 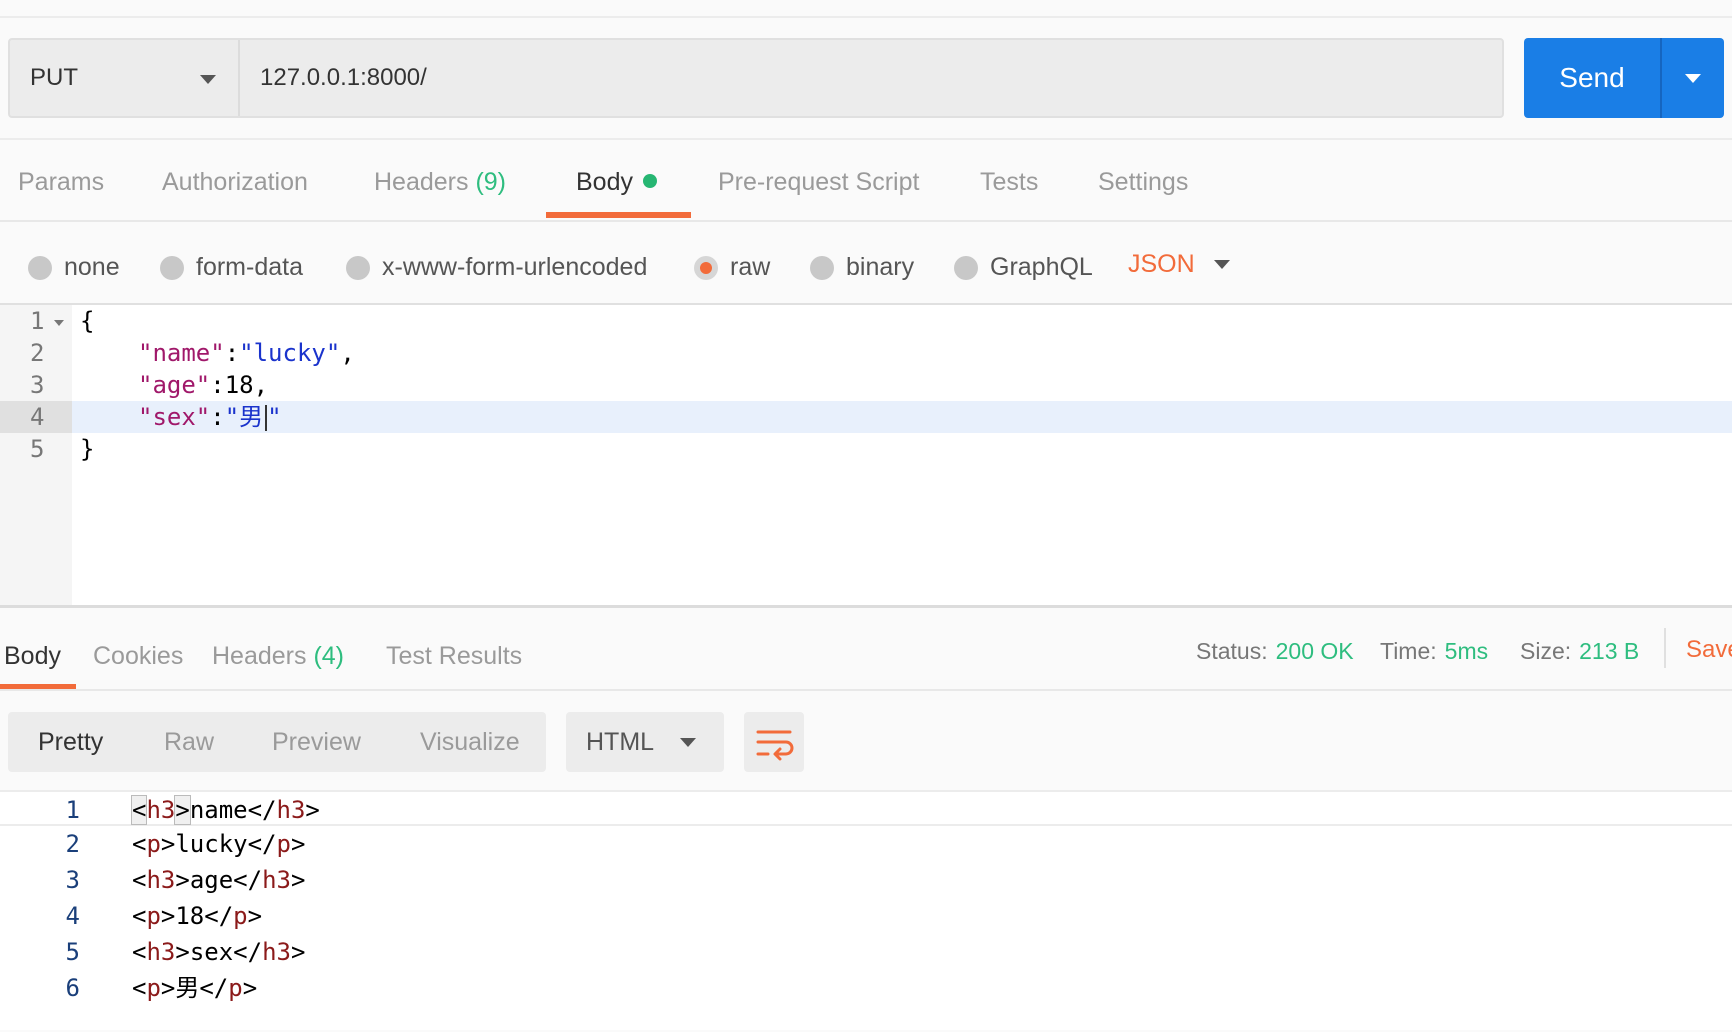 What do you see at coordinates (197, 916) in the screenshot?
I see `code-text: <p>18</p>` at bounding box center [197, 916].